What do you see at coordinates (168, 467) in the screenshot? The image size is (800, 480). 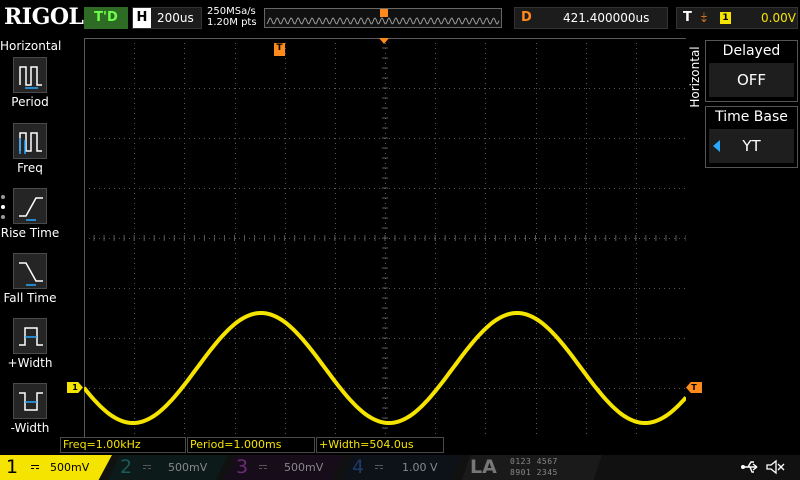 I see `channel2-setting: 2 500mV` at bounding box center [168, 467].